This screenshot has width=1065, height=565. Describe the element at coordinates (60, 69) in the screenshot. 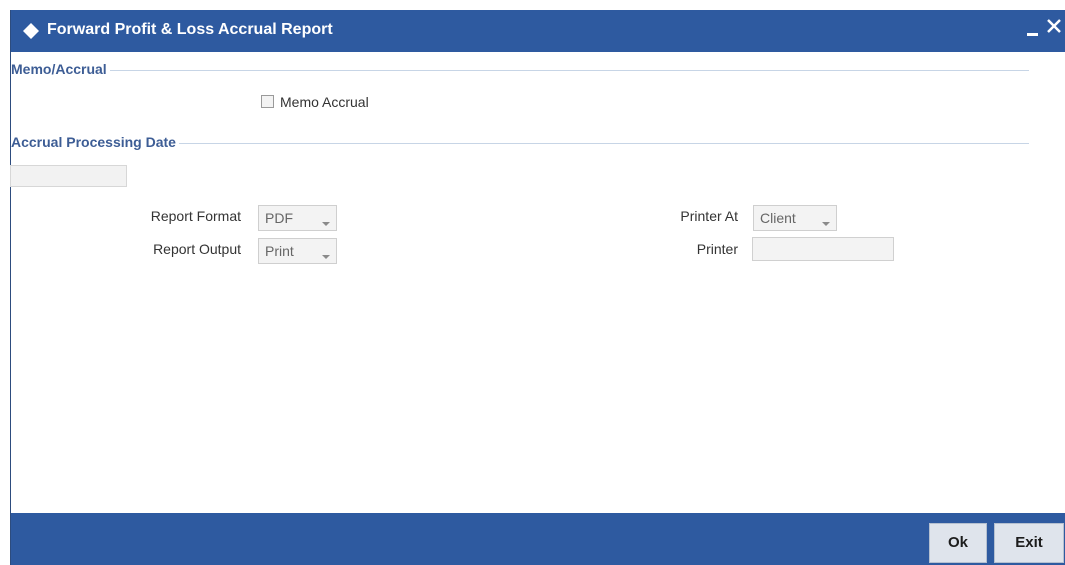

I see `section-title: Memo/Accrual` at that location.